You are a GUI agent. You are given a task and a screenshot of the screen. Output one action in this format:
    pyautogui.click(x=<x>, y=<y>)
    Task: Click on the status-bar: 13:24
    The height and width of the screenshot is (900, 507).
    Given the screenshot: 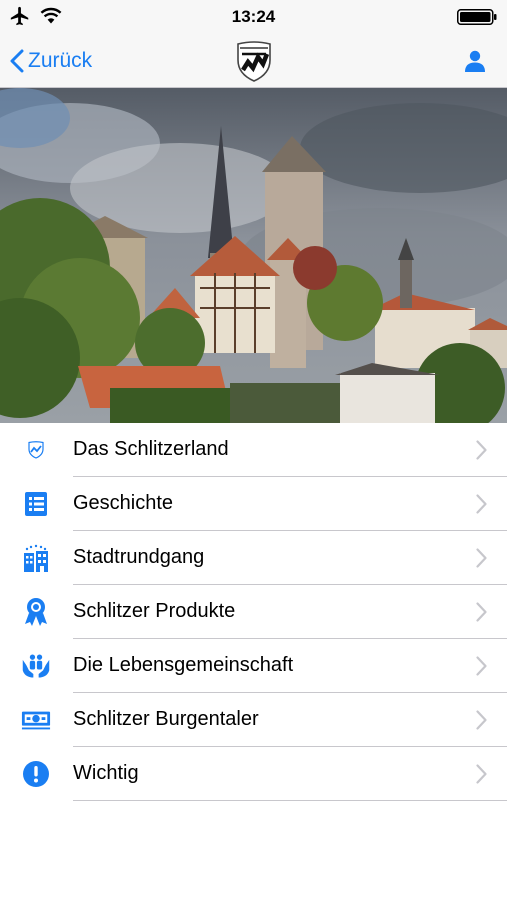 What is the action you would take?
    pyautogui.click(x=253, y=17)
    